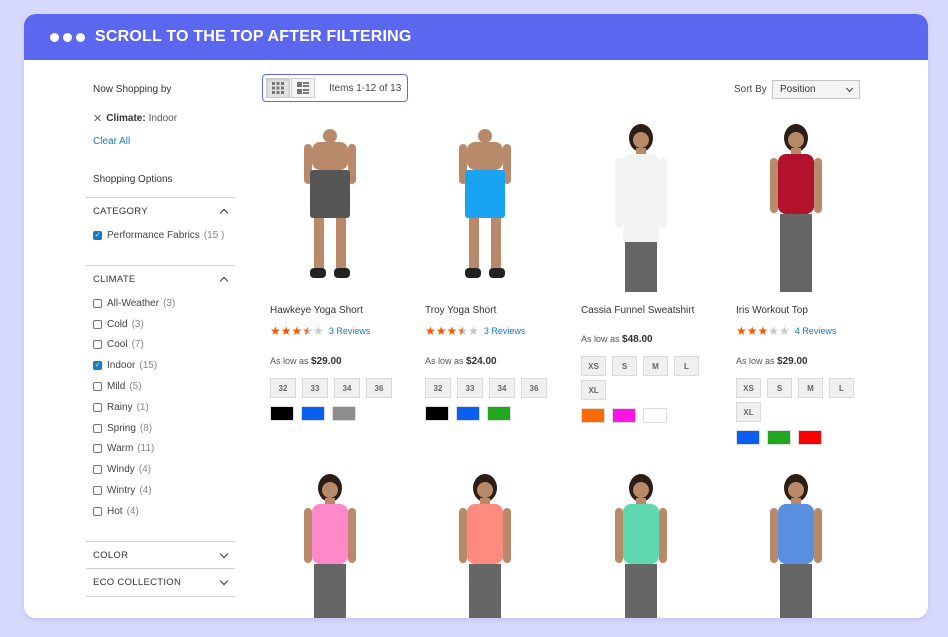 Image resolution: width=948 pixels, height=637 pixels. Describe the element at coordinates (160, 555) in the screenshot. I see `color-header: COLOR` at that location.